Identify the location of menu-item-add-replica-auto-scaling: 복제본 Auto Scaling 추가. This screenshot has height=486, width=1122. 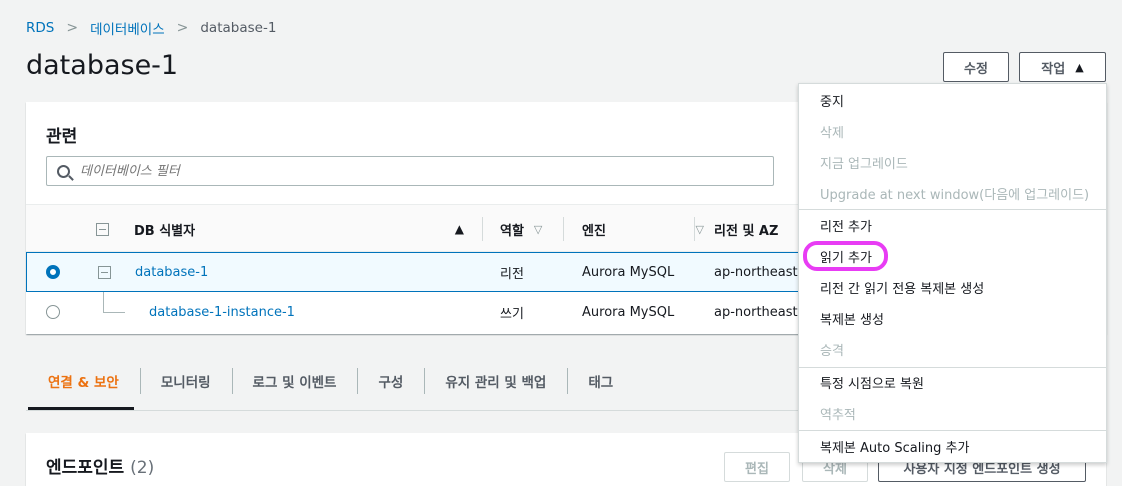
(952, 446).